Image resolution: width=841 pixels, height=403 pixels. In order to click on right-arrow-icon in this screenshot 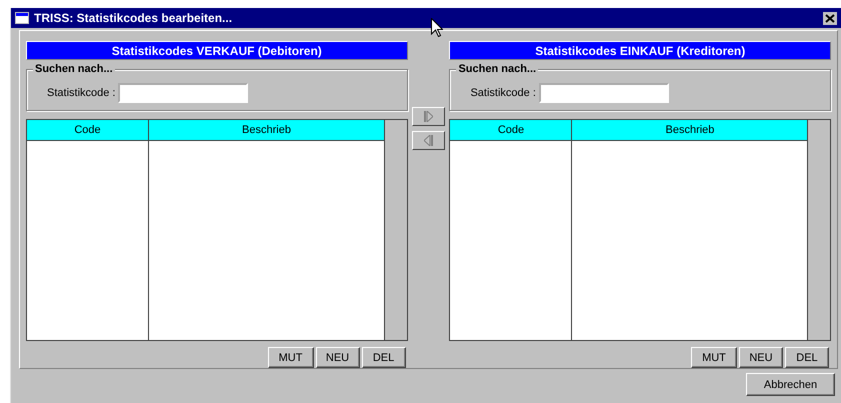, I will do `click(428, 116)`.